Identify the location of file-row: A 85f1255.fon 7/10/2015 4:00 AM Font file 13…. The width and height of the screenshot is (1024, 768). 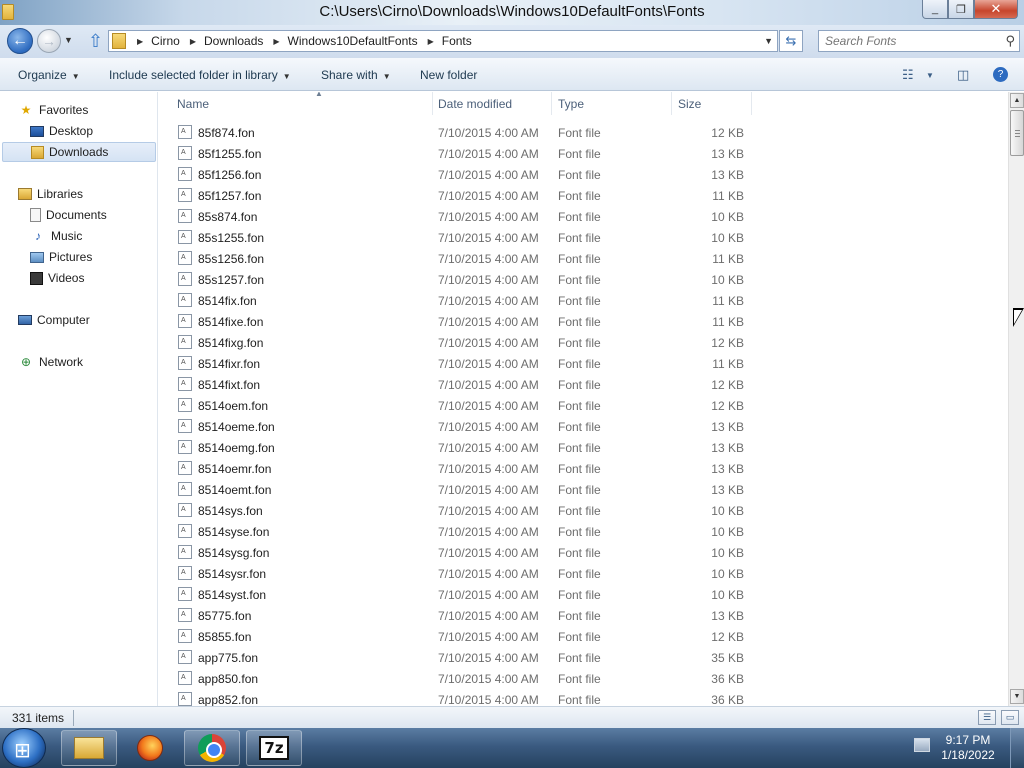
(583, 153).